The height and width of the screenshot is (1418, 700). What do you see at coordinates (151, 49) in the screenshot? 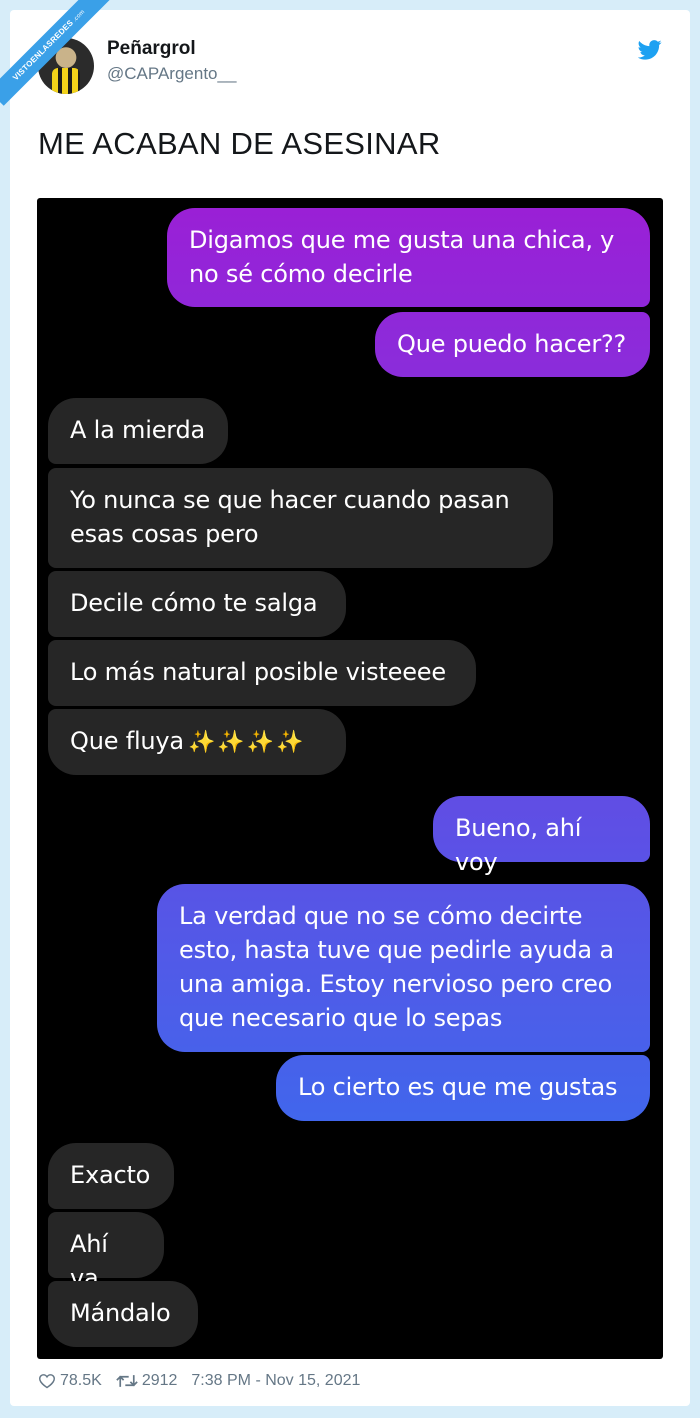
I see `author-name: Peñargrol` at bounding box center [151, 49].